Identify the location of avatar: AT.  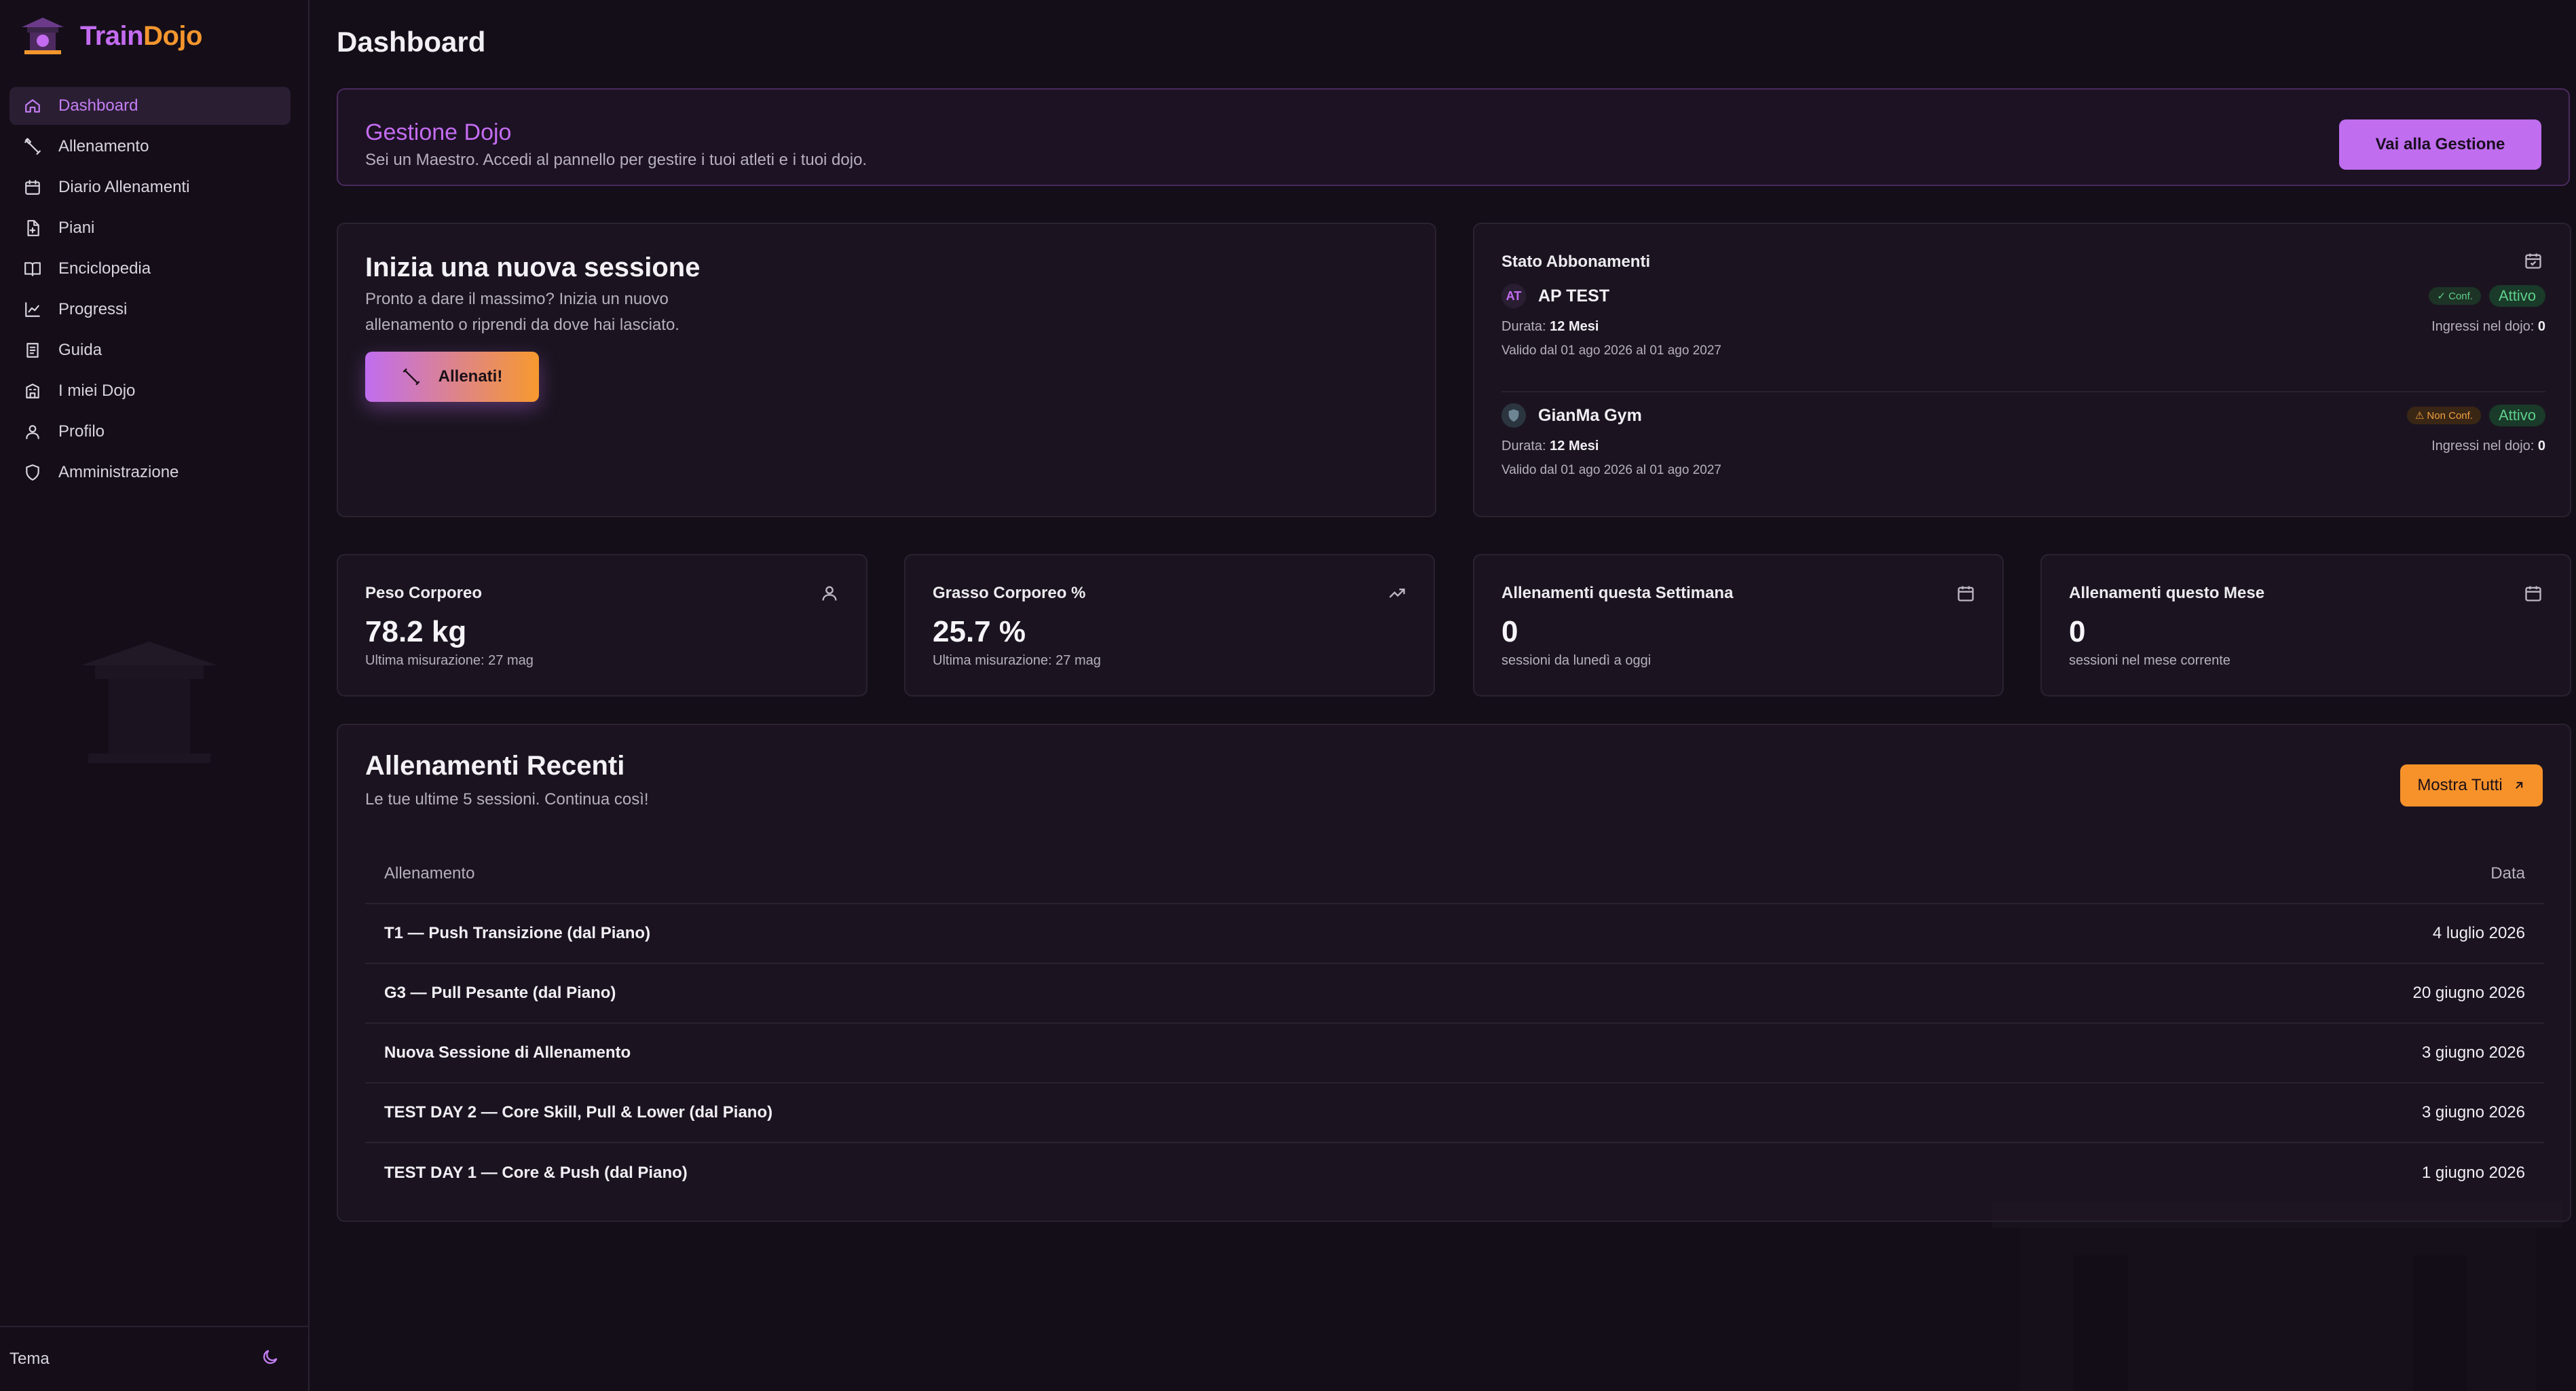
(1514, 296).